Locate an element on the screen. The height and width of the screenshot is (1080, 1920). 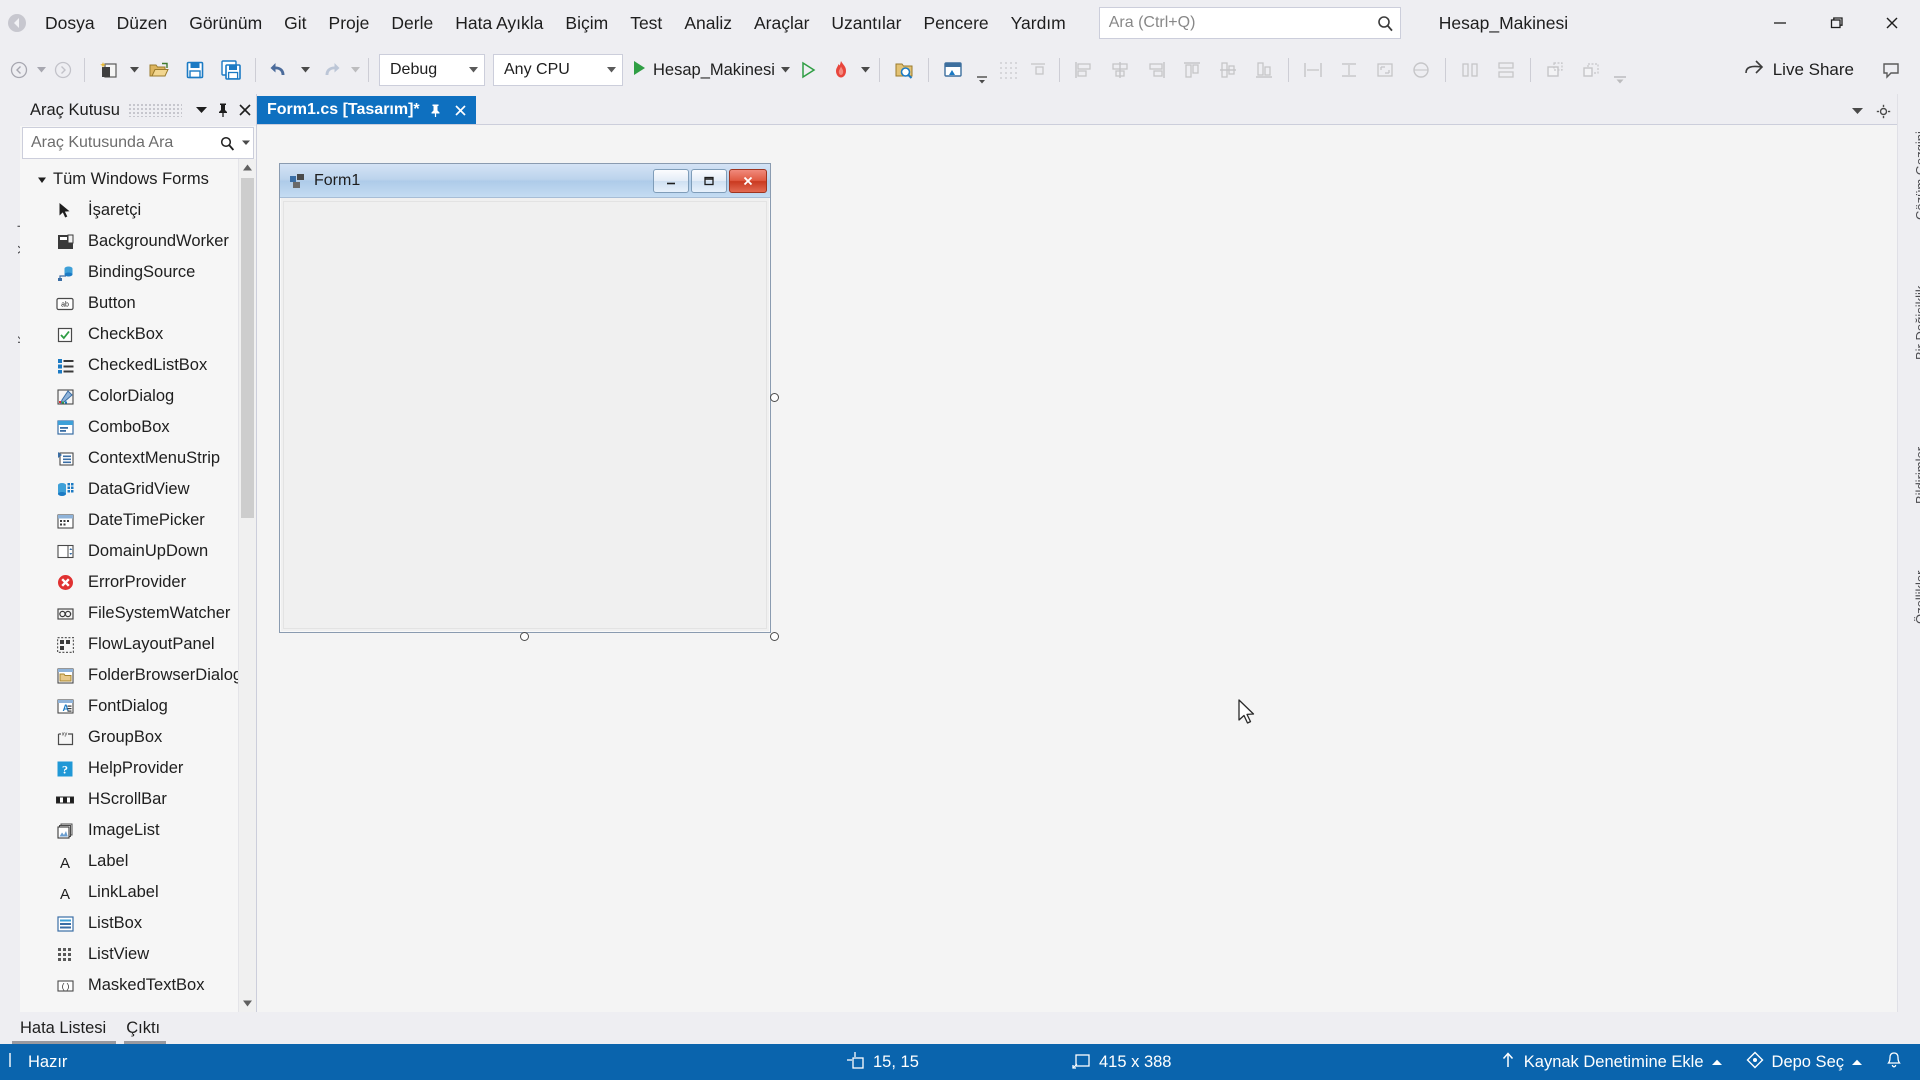
toolbox-item: ListView is located at coordinates (129, 954).